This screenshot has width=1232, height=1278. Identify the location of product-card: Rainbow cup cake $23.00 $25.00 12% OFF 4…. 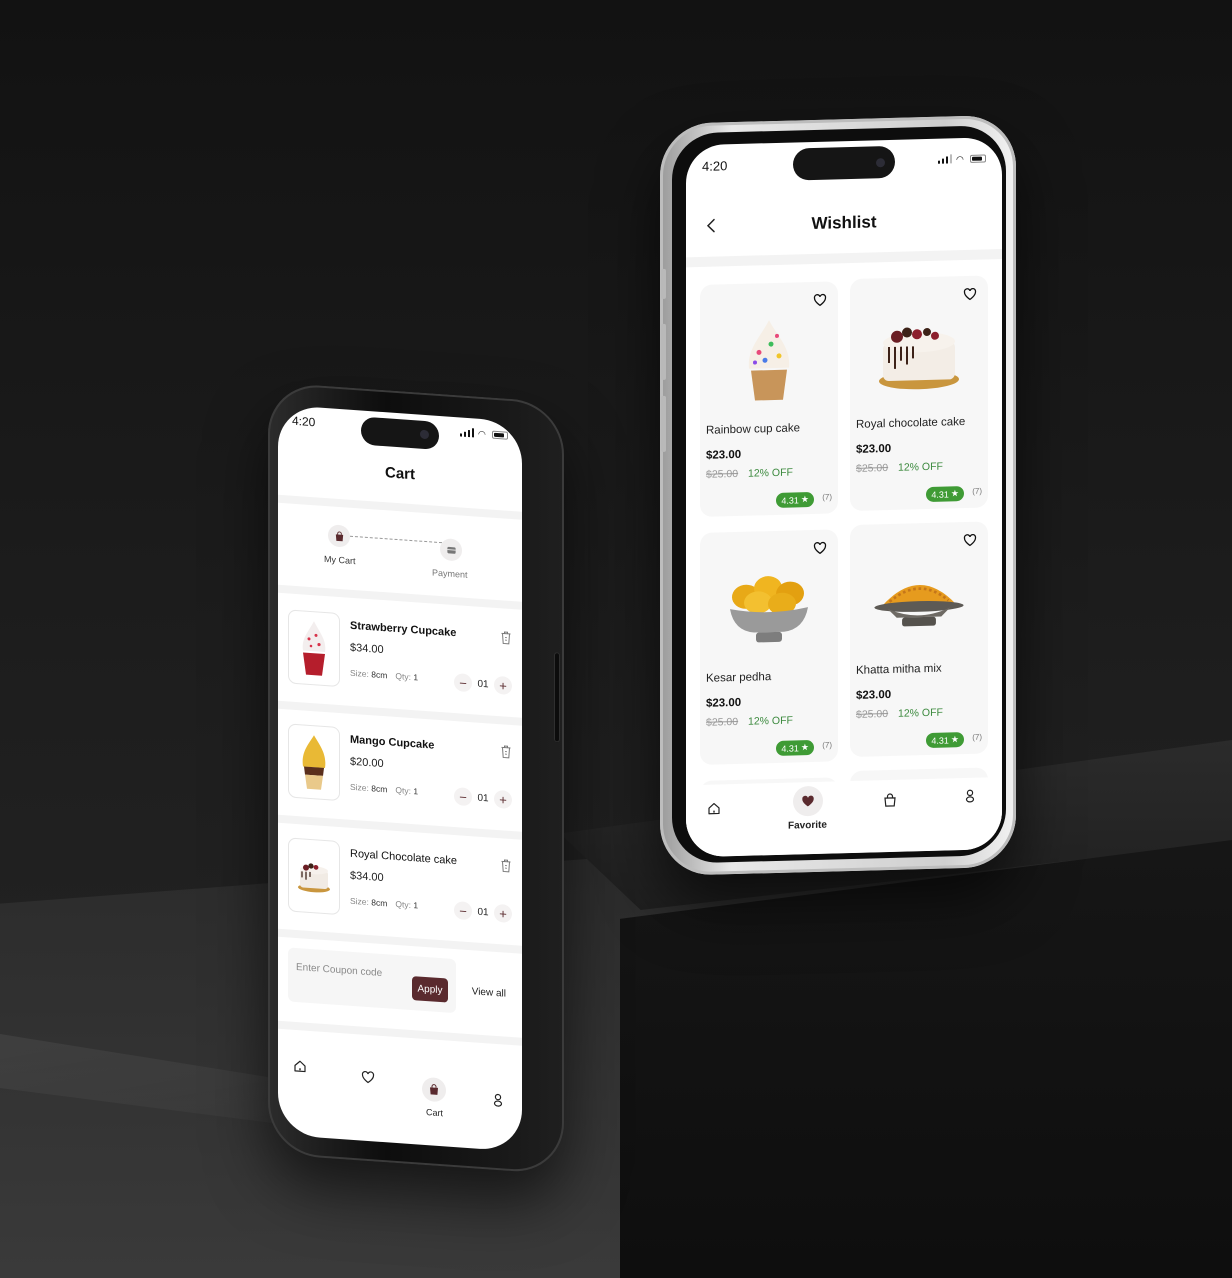
(769, 399).